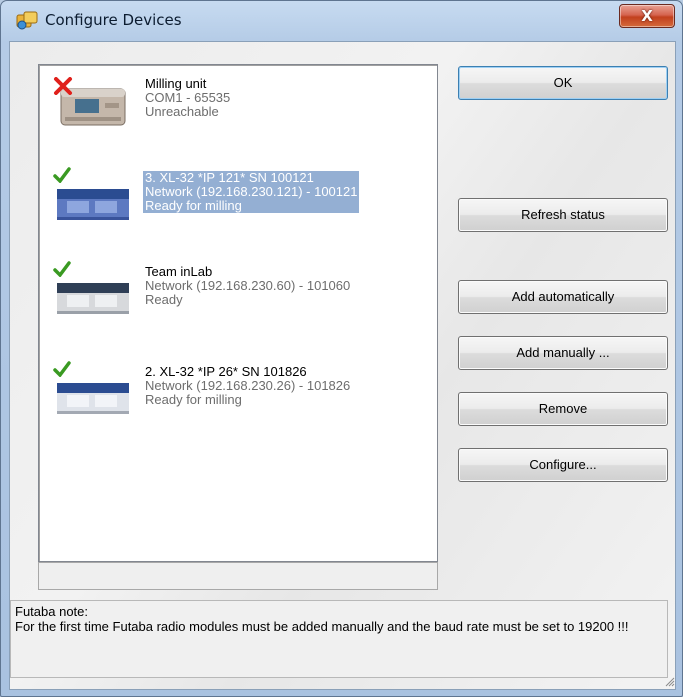  Describe the element at coordinates (226, 371) in the screenshot. I see `device-name: 2. XL-32 *IP 26* SN 101826` at that location.